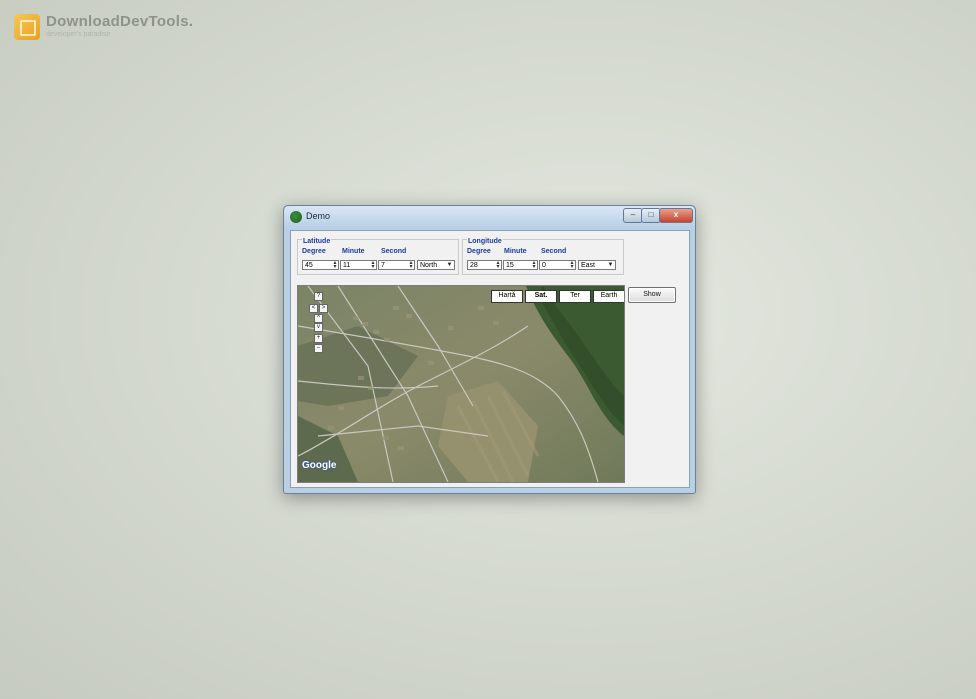  Describe the element at coordinates (394, 251) in the screenshot. I see `latitude-second-label: Second` at that location.